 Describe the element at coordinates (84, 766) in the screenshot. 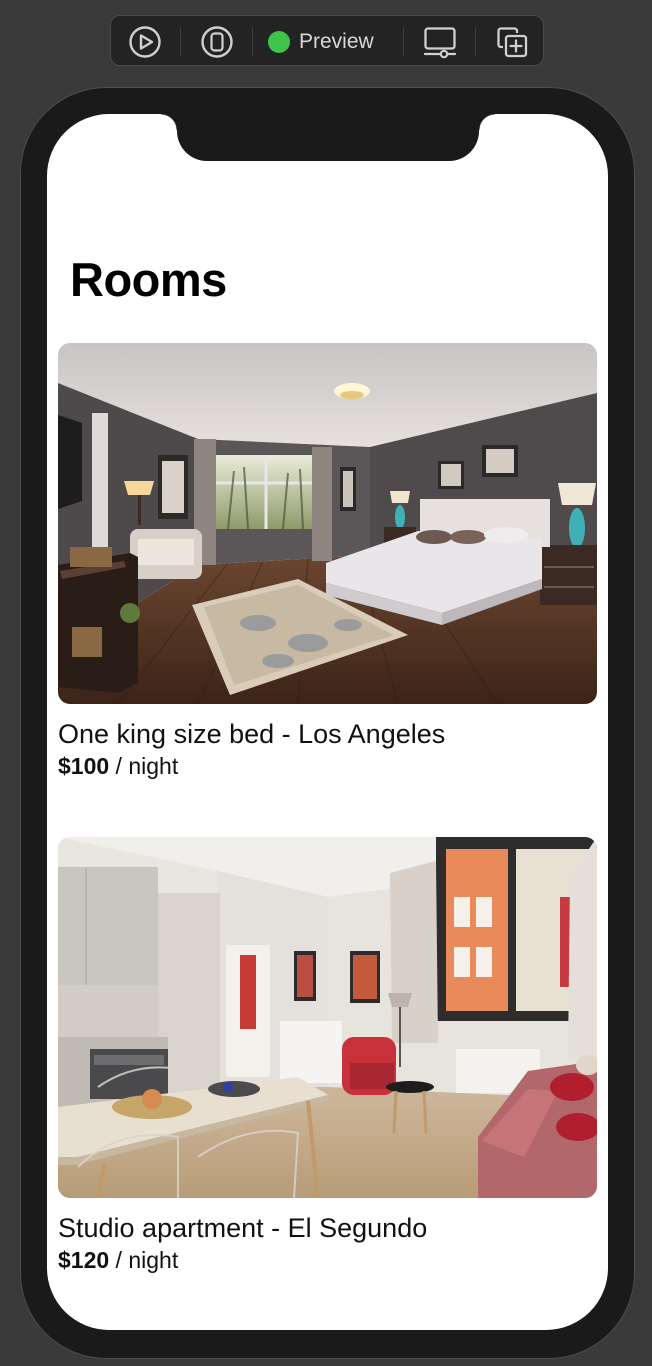

I see `price-amount: $100` at that location.